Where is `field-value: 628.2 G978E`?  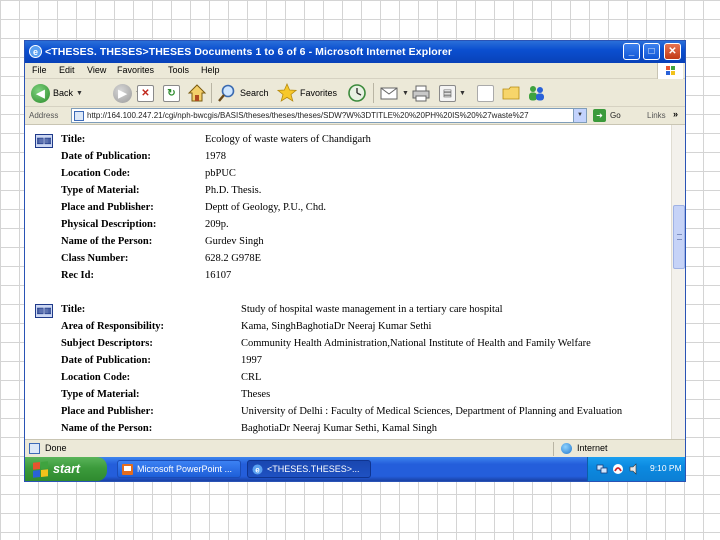
field-value: 628.2 G978E is located at coordinates (233, 258).